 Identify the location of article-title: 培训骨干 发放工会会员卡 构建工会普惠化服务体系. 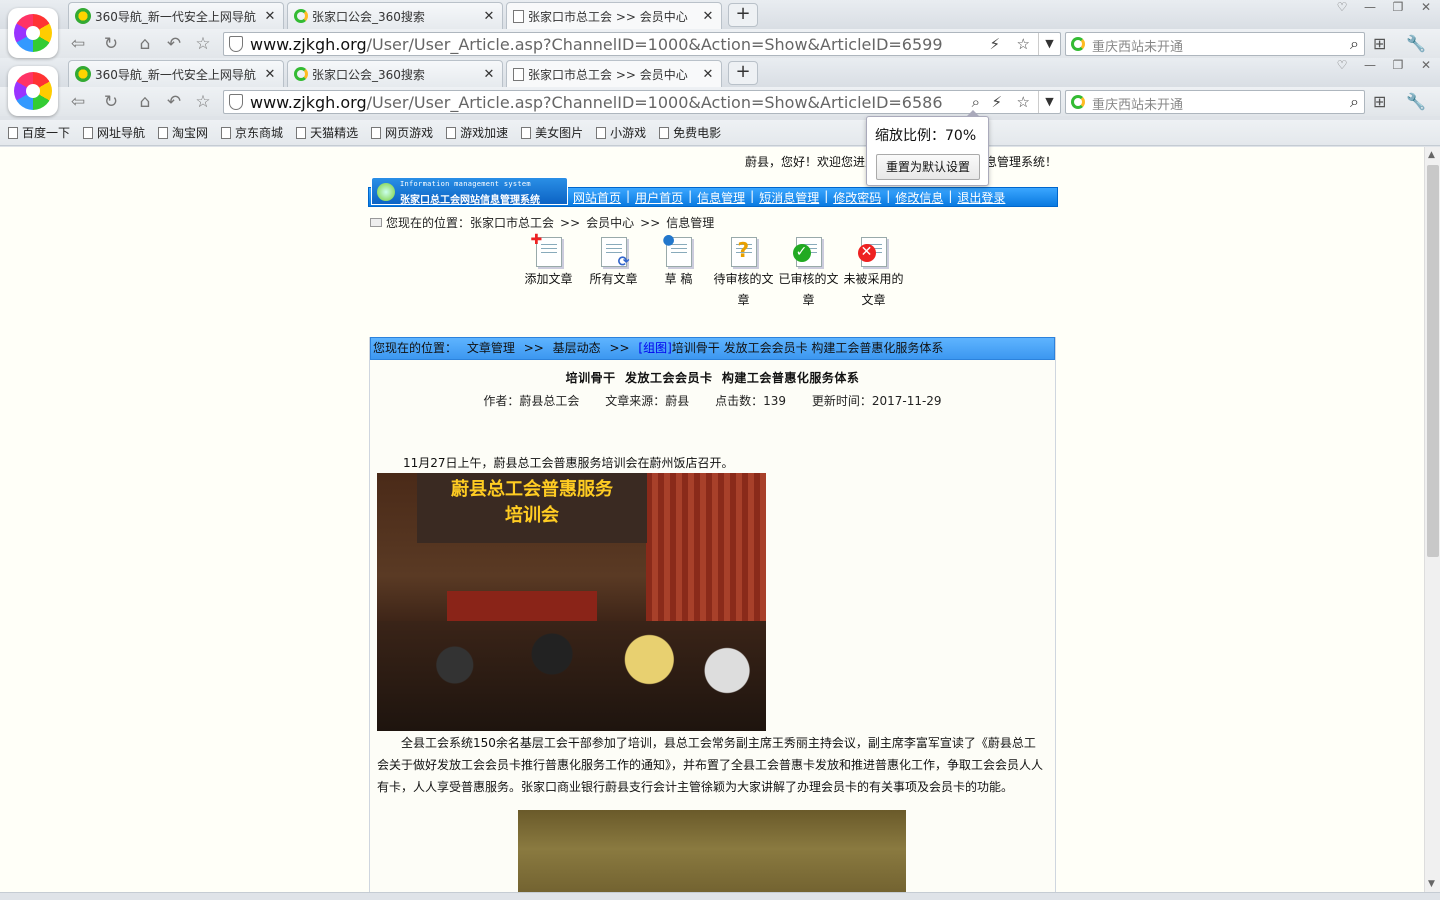
(712, 378).